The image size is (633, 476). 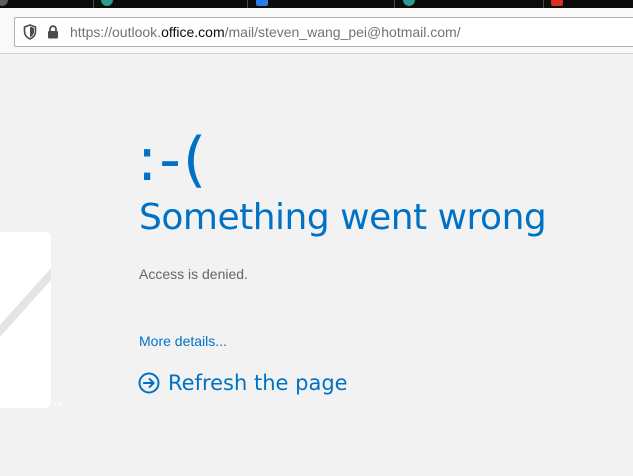 I want to click on refresh-page-link: Refresh the page, so click(x=243, y=383).